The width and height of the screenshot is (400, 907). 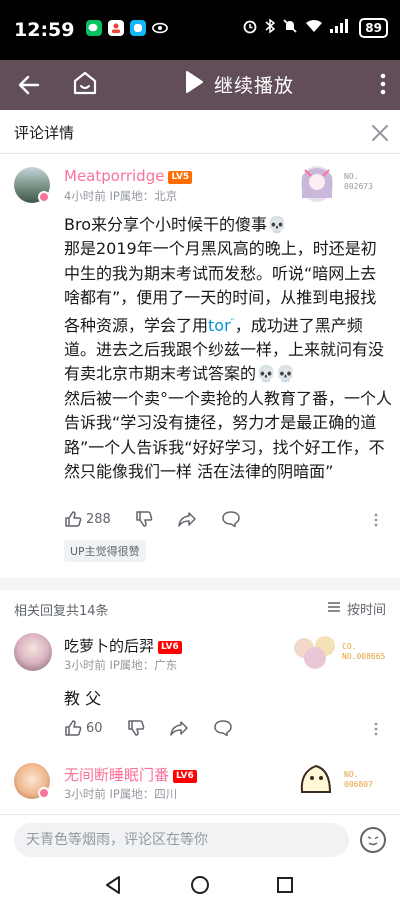 What do you see at coordinates (376, 520) in the screenshot?
I see `comment-more-icon` at bounding box center [376, 520].